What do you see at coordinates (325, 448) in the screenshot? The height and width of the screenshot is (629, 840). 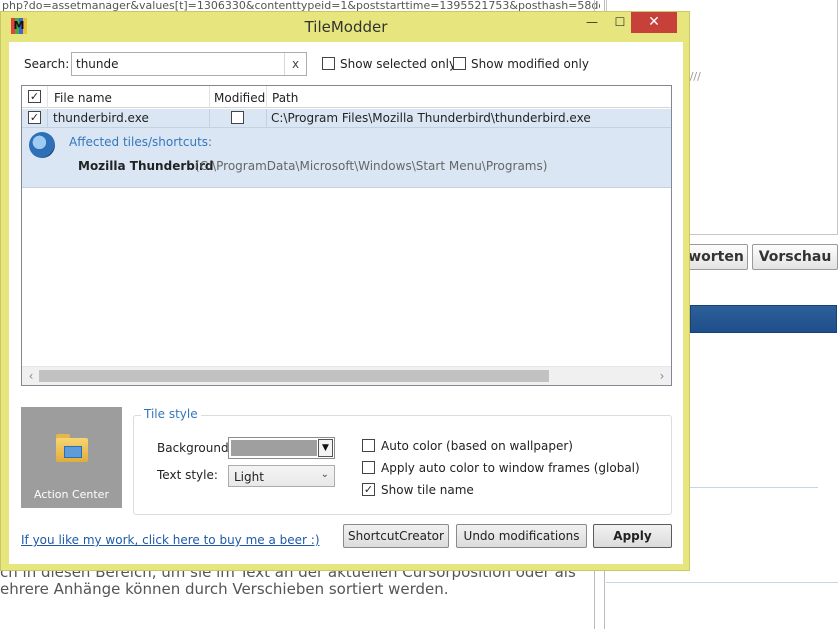 I see `chevron-down-icon: ▼` at bounding box center [325, 448].